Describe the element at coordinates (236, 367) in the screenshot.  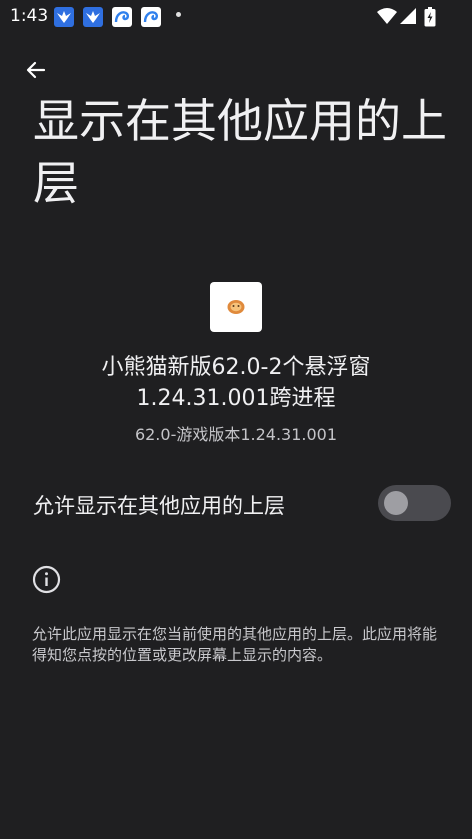
I see `app-name-line1: 小熊猫新版62.0-2个悬浮窗` at that location.